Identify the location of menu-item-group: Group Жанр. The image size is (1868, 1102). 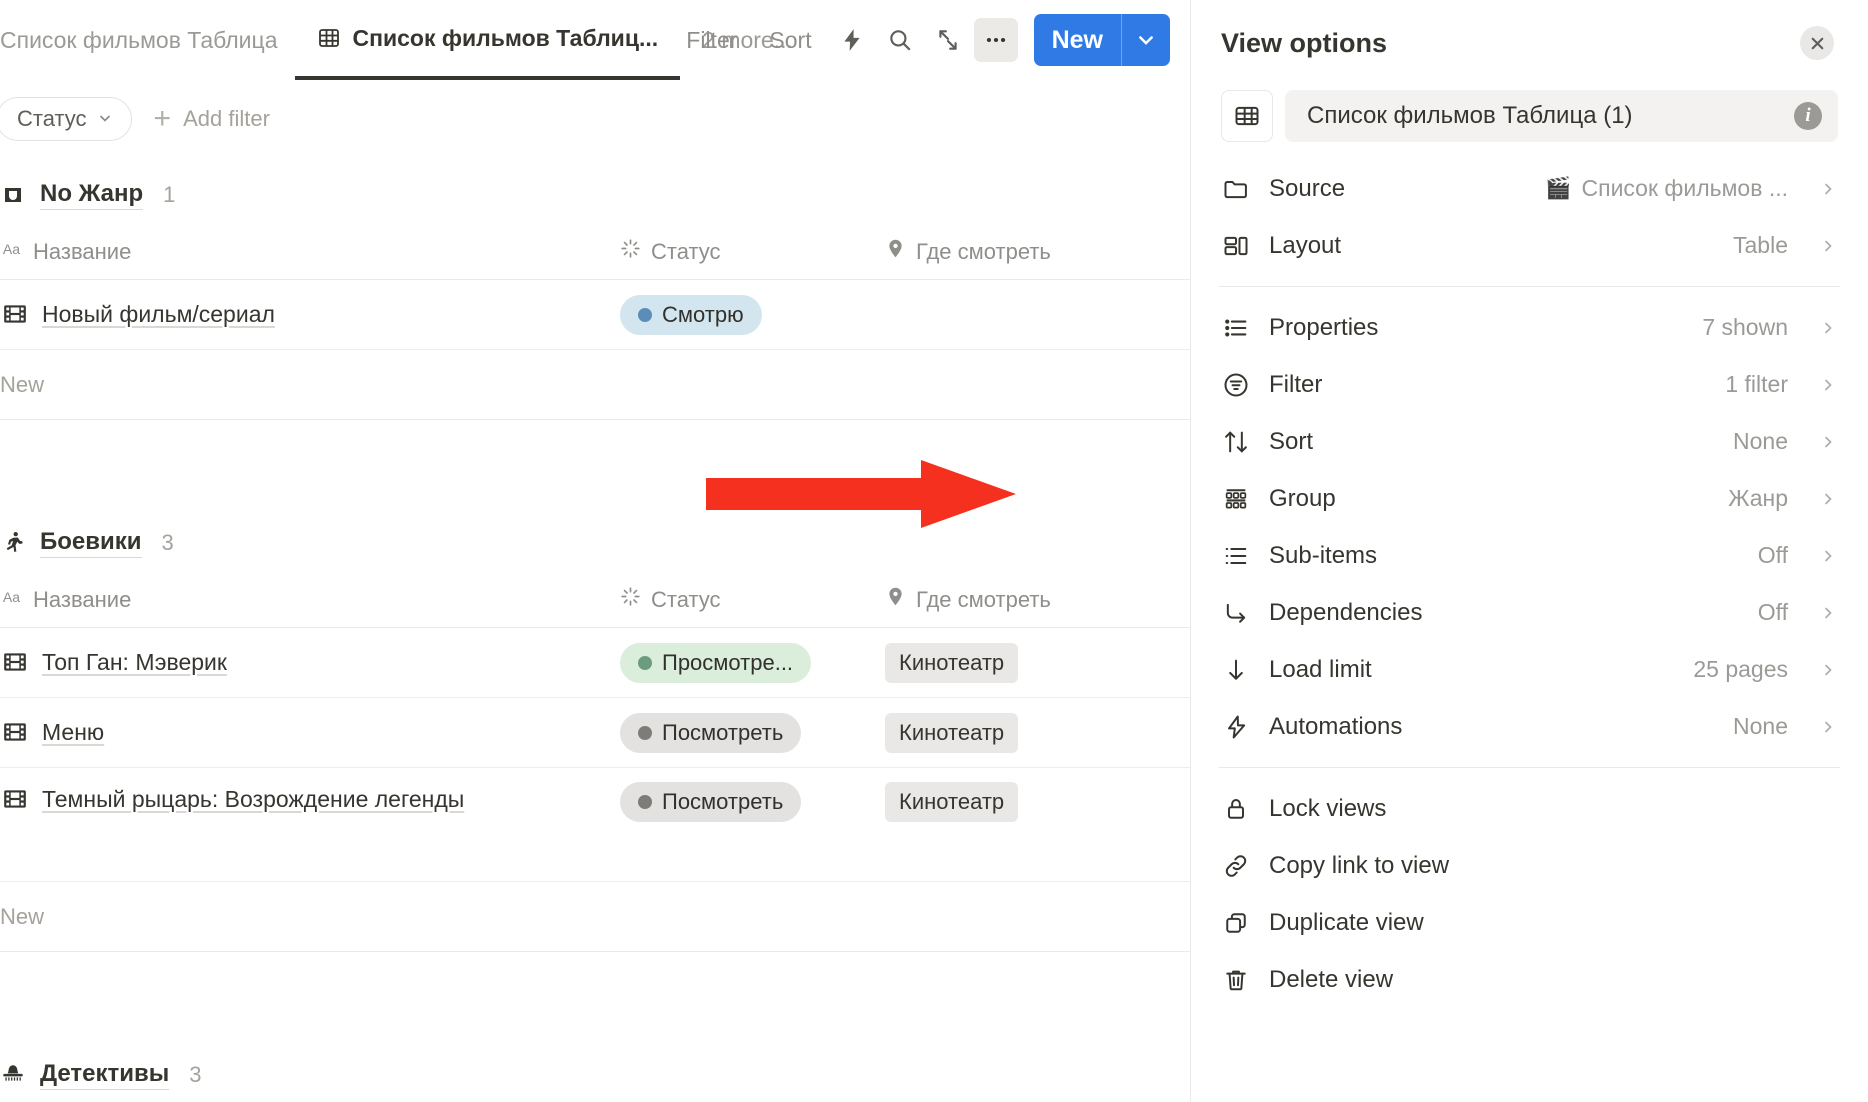
(1529, 498).